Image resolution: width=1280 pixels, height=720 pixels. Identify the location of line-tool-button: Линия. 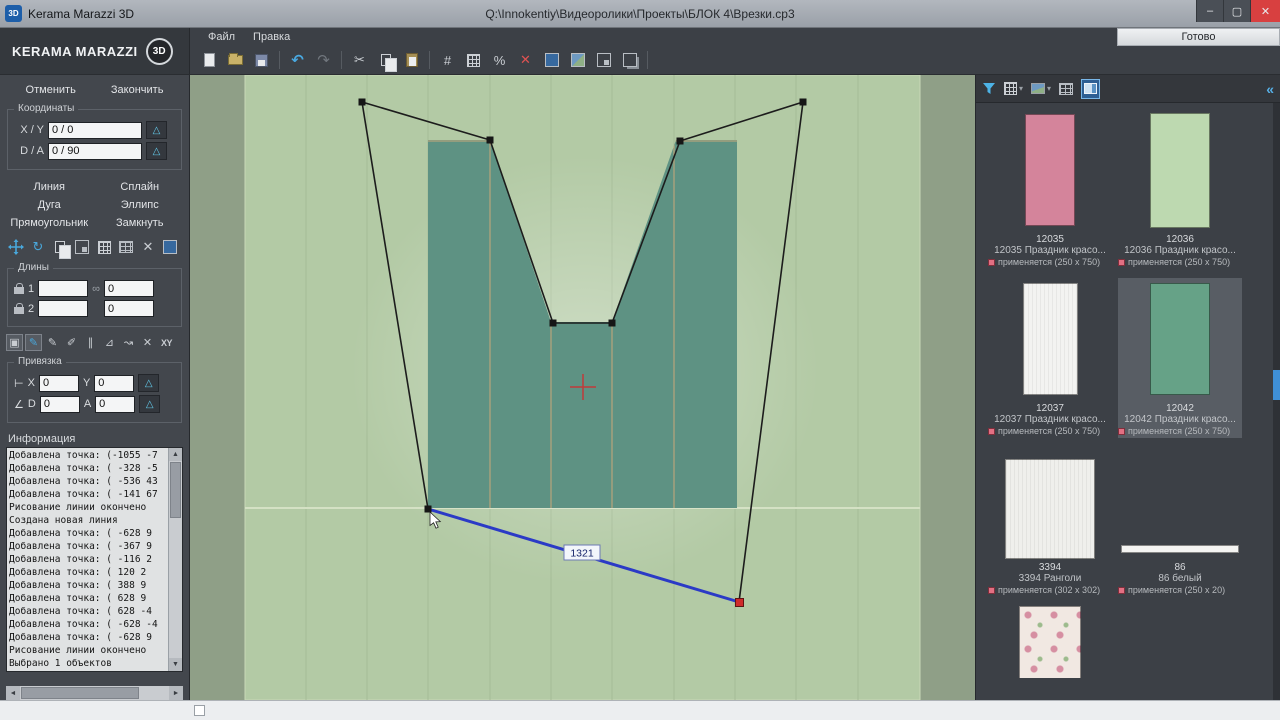
(49, 187).